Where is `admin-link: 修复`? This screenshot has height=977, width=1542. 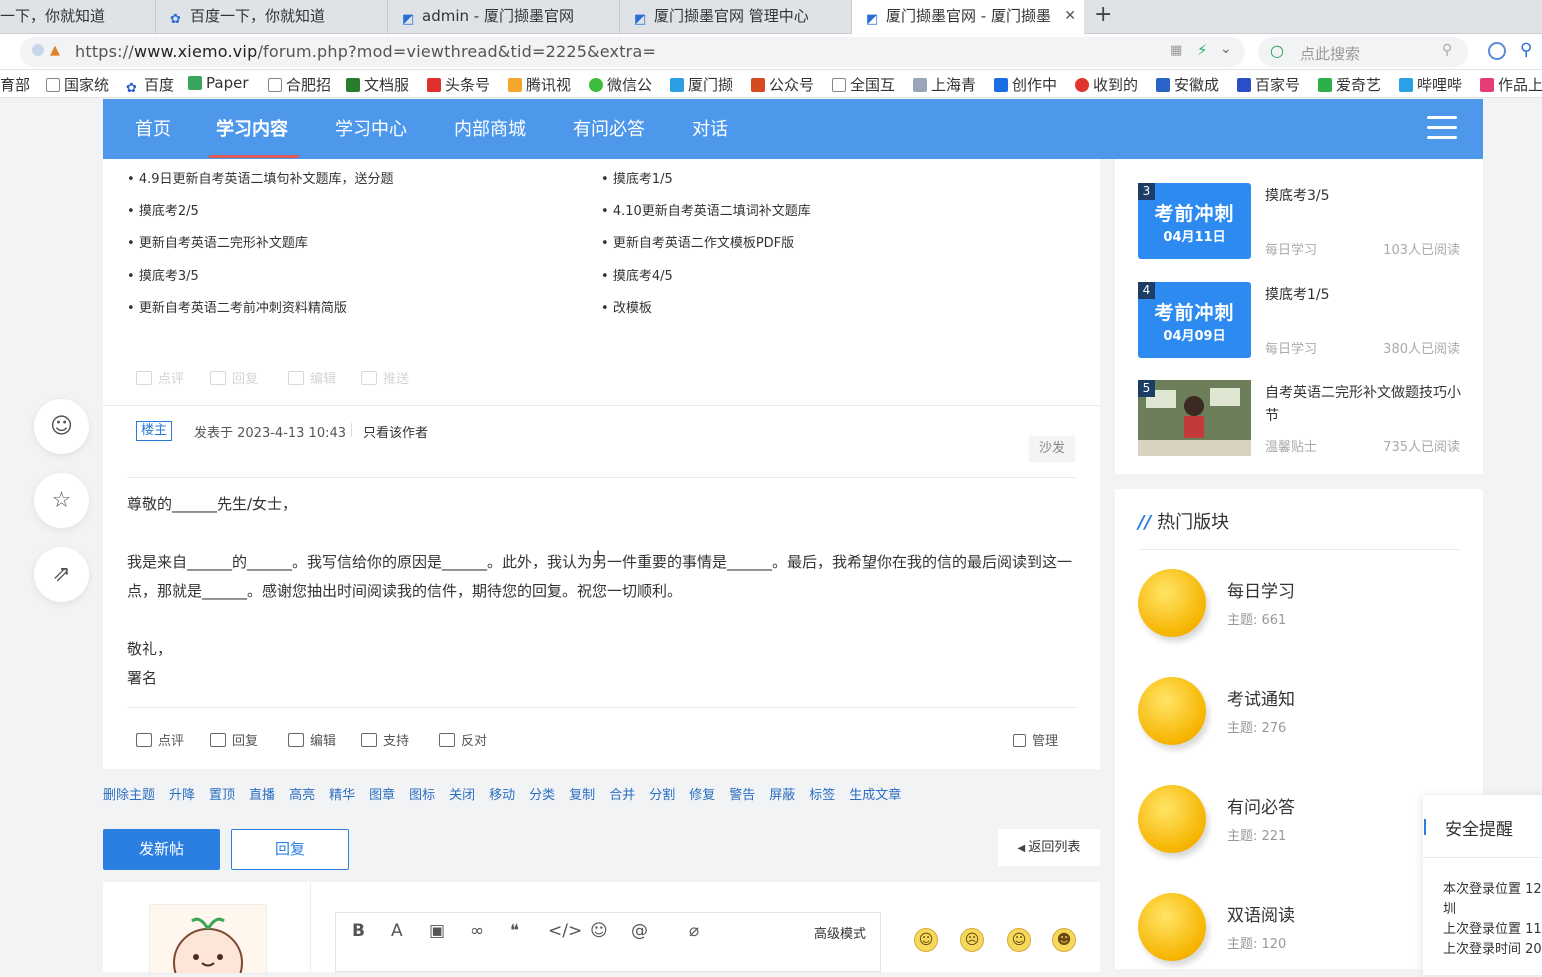
admin-link: 修复 is located at coordinates (702, 795).